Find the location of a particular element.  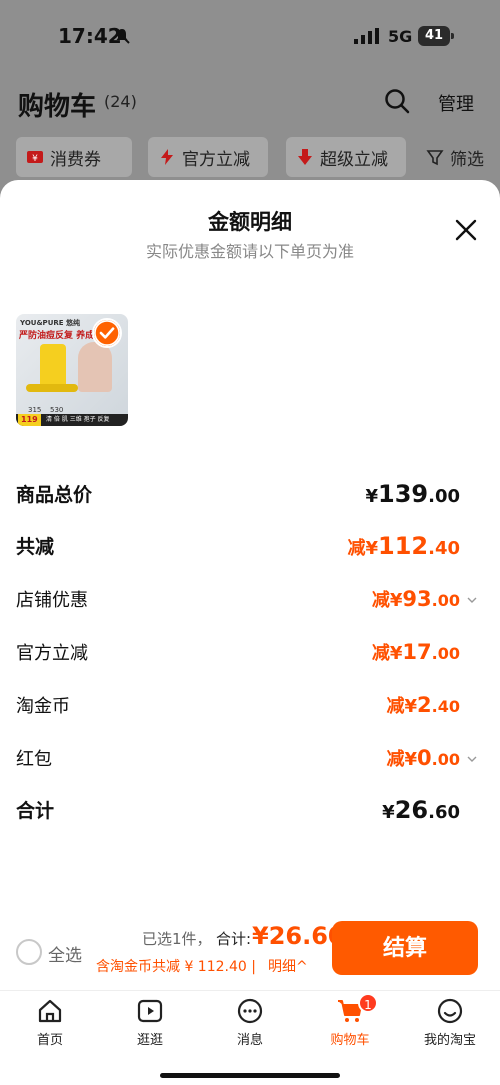

total-reduce-value: 减¥112.40 is located at coordinates (403, 546).